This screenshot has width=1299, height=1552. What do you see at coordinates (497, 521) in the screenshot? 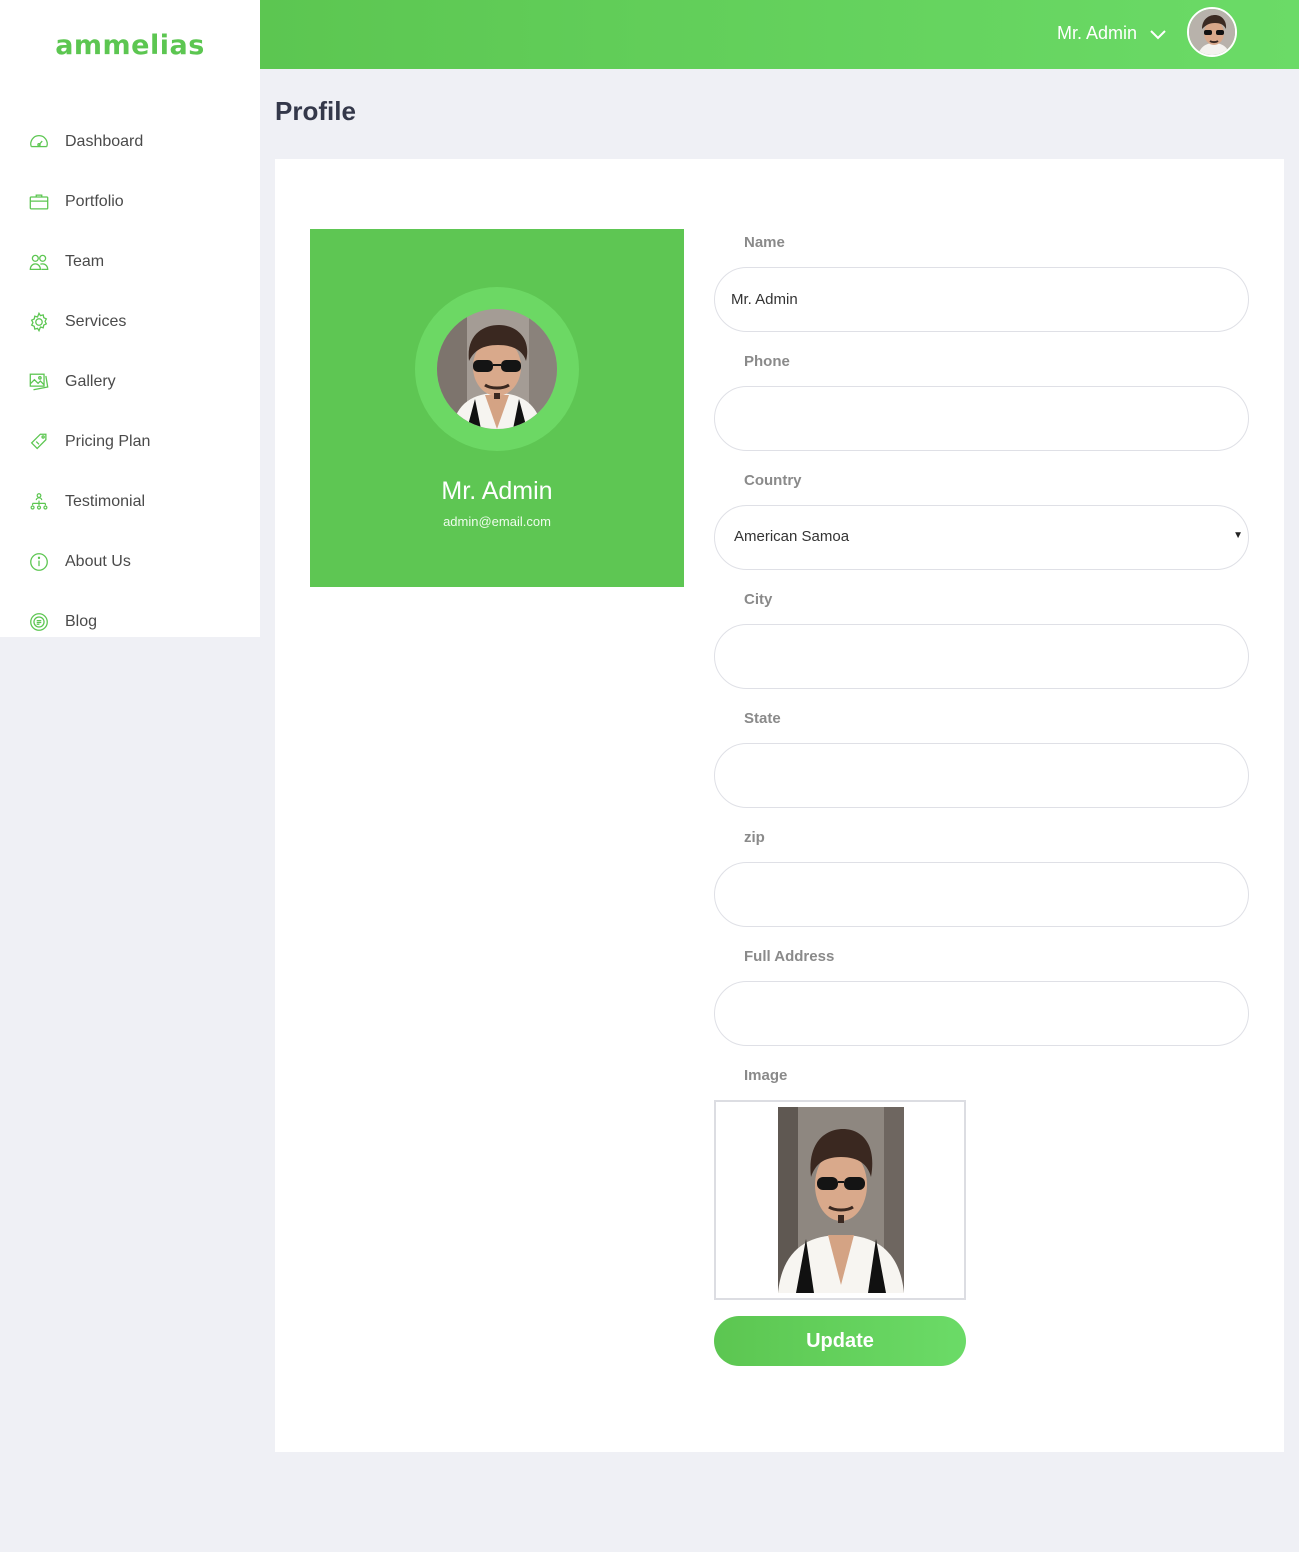
I see `profile-email: admin@email.com` at bounding box center [497, 521].